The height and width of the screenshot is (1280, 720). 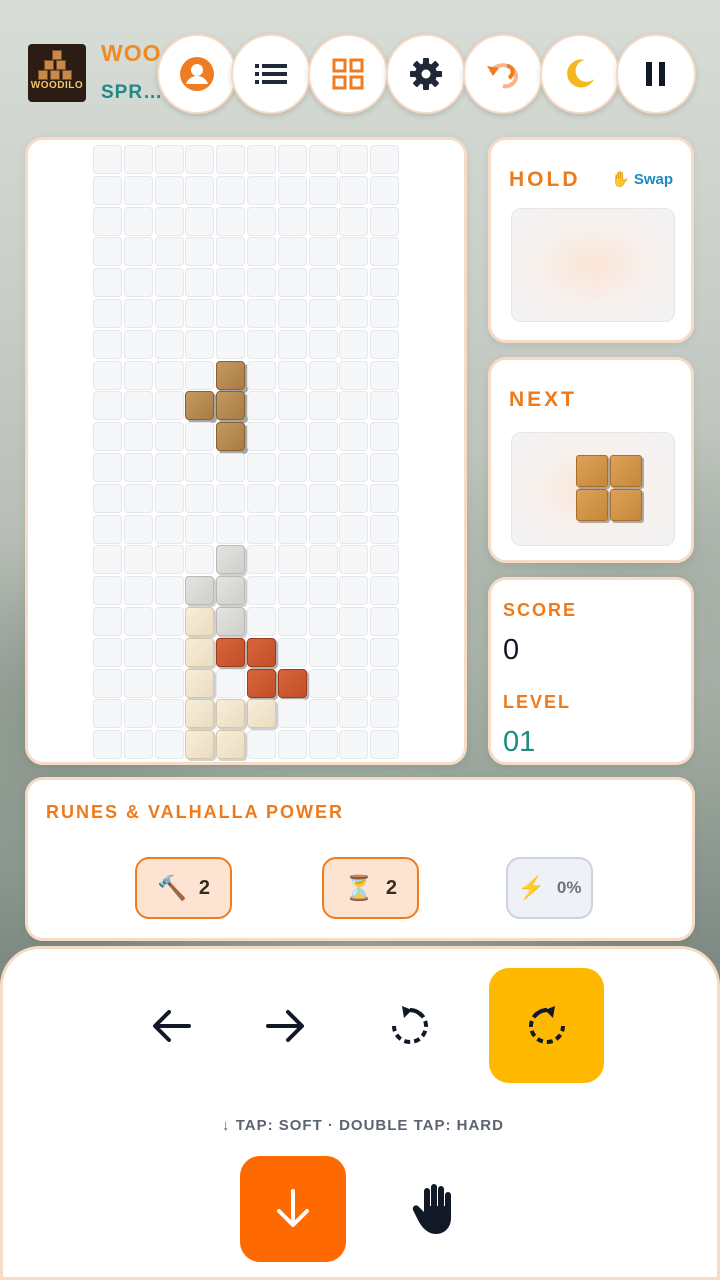 I want to click on rotate-left-button, so click(x=410, y=1026).